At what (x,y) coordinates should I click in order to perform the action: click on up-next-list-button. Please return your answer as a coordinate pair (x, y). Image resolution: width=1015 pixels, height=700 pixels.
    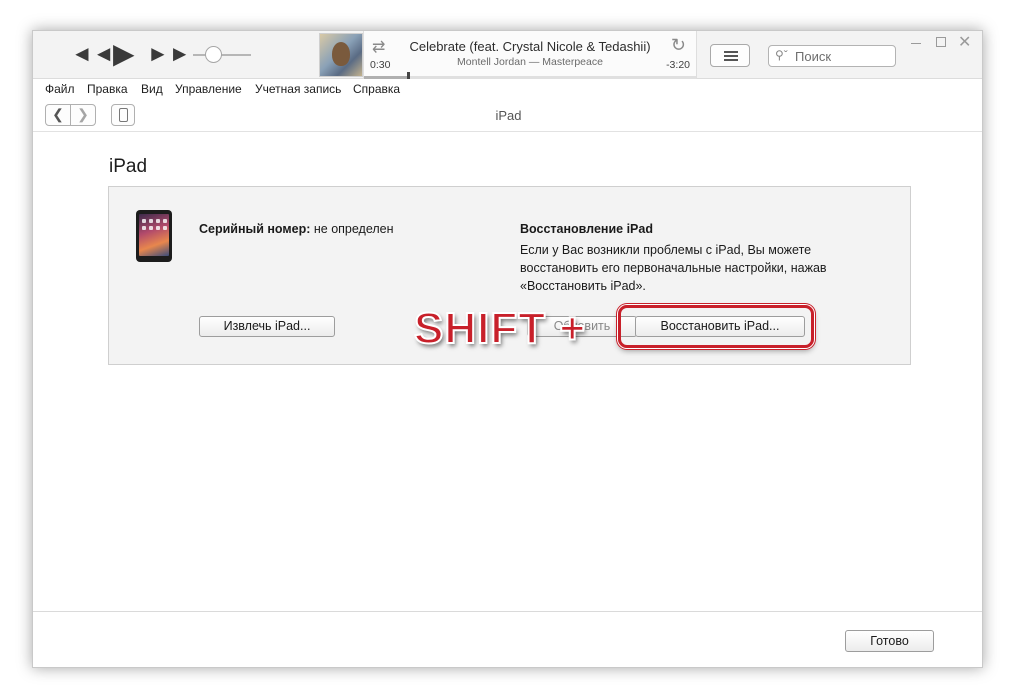
    Looking at the image, I should click on (730, 55).